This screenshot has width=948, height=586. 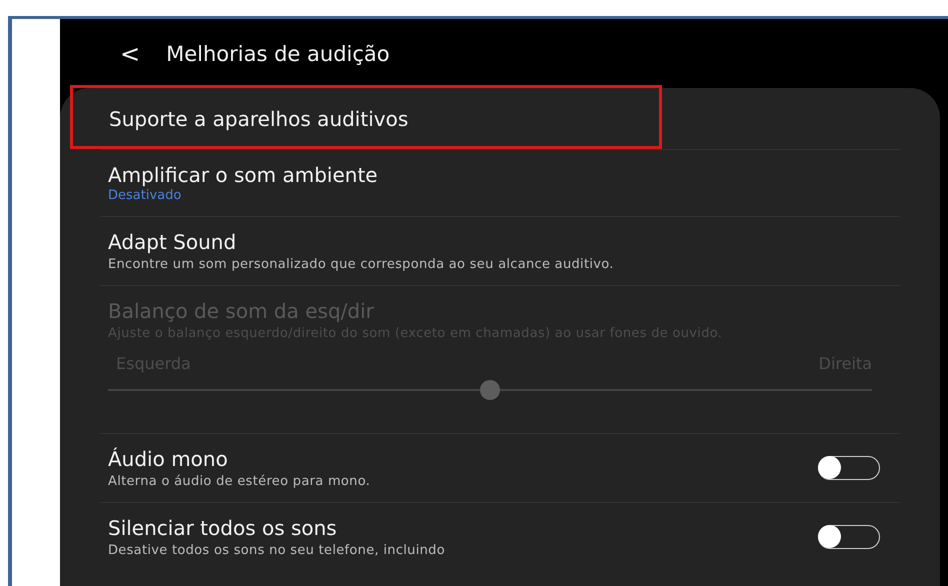 I want to click on setting-description: Alterna o áudio de estéreo para mono., so click(x=240, y=482).